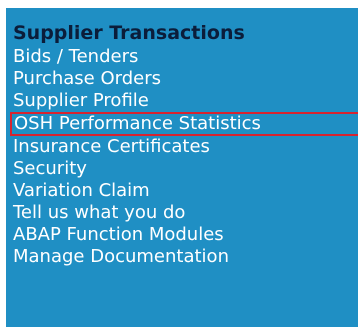 This screenshot has width=358, height=327. I want to click on nav-item-security: Security, so click(185, 169).